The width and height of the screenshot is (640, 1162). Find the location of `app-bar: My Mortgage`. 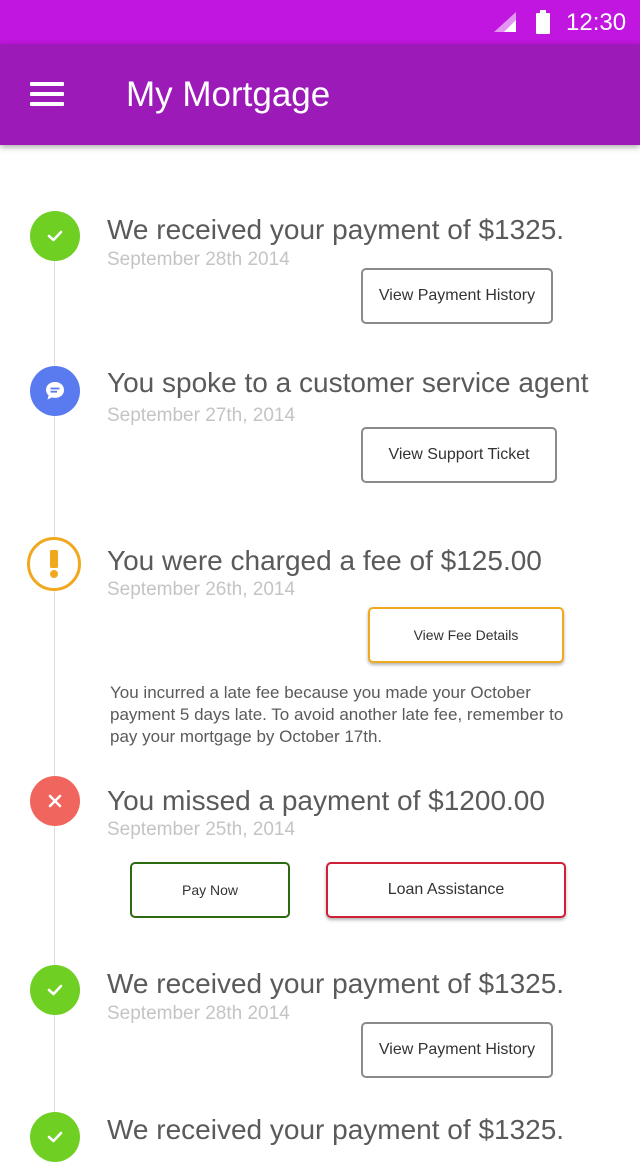

app-bar: My Mortgage is located at coordinates (320, 94).